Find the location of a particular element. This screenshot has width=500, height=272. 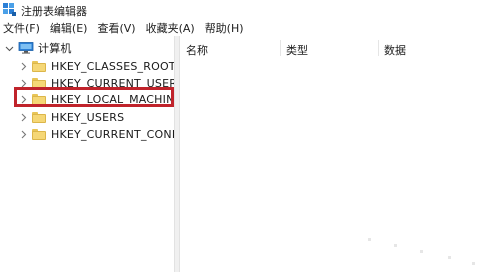

tree-item-label: HKEY_CURRENT_CONFIG is located at coordinates (121, 134).